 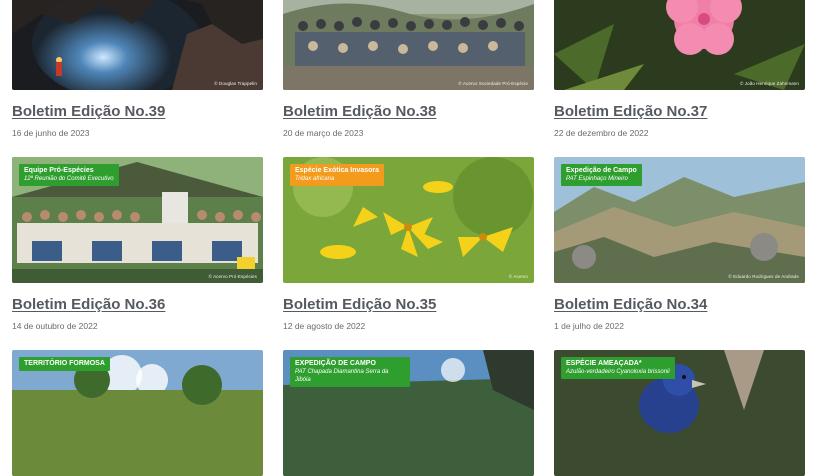 What do you see at coordinates (601, 133) in the screenshot?
I see `post-date: 22 de dezembro de 2022` at bounding box center [601, 133].